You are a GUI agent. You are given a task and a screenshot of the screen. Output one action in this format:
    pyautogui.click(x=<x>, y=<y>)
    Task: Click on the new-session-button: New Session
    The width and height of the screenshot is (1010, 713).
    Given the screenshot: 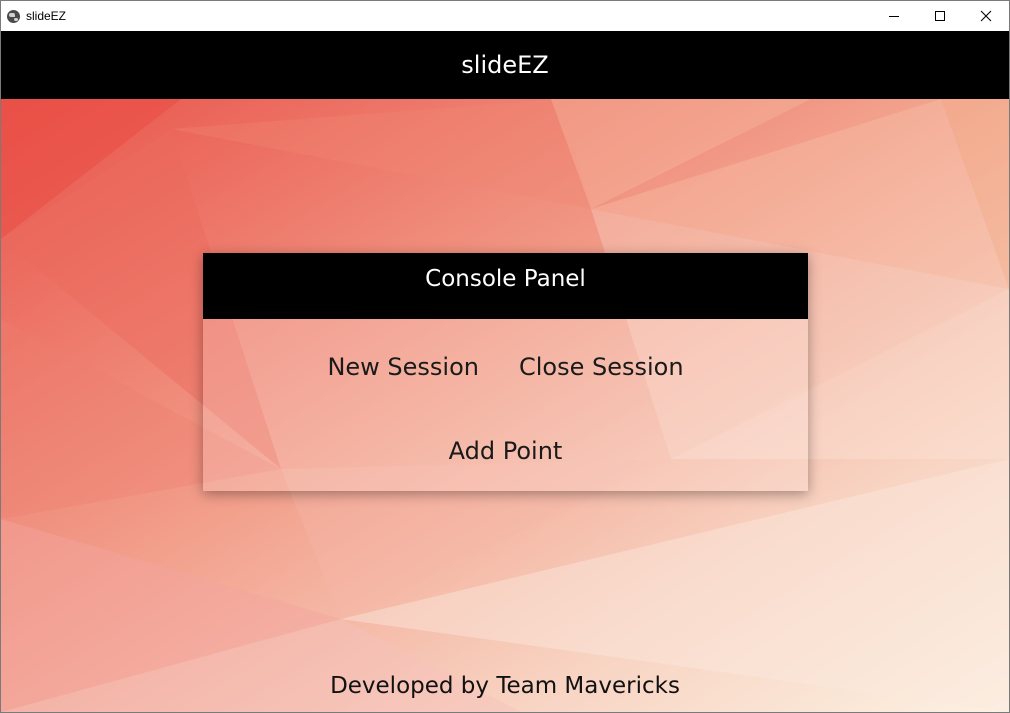 What is the action you would take?
    pyautogui.click(x=403, y=367)
    